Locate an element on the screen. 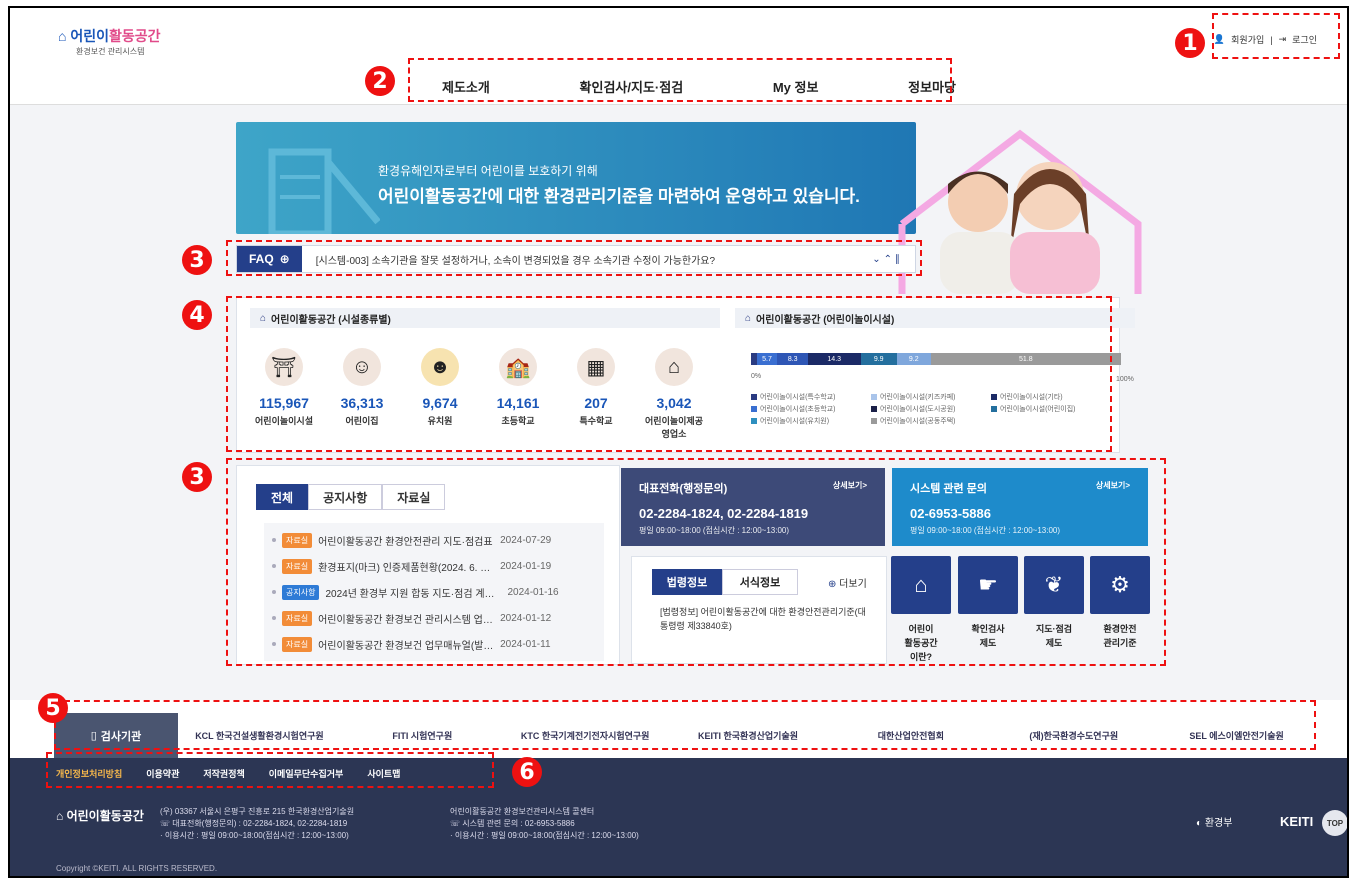  copyright-text: Copyright ©KEITI. ALL RIGHTS RESERVED. is located at coordinates (137, 868).